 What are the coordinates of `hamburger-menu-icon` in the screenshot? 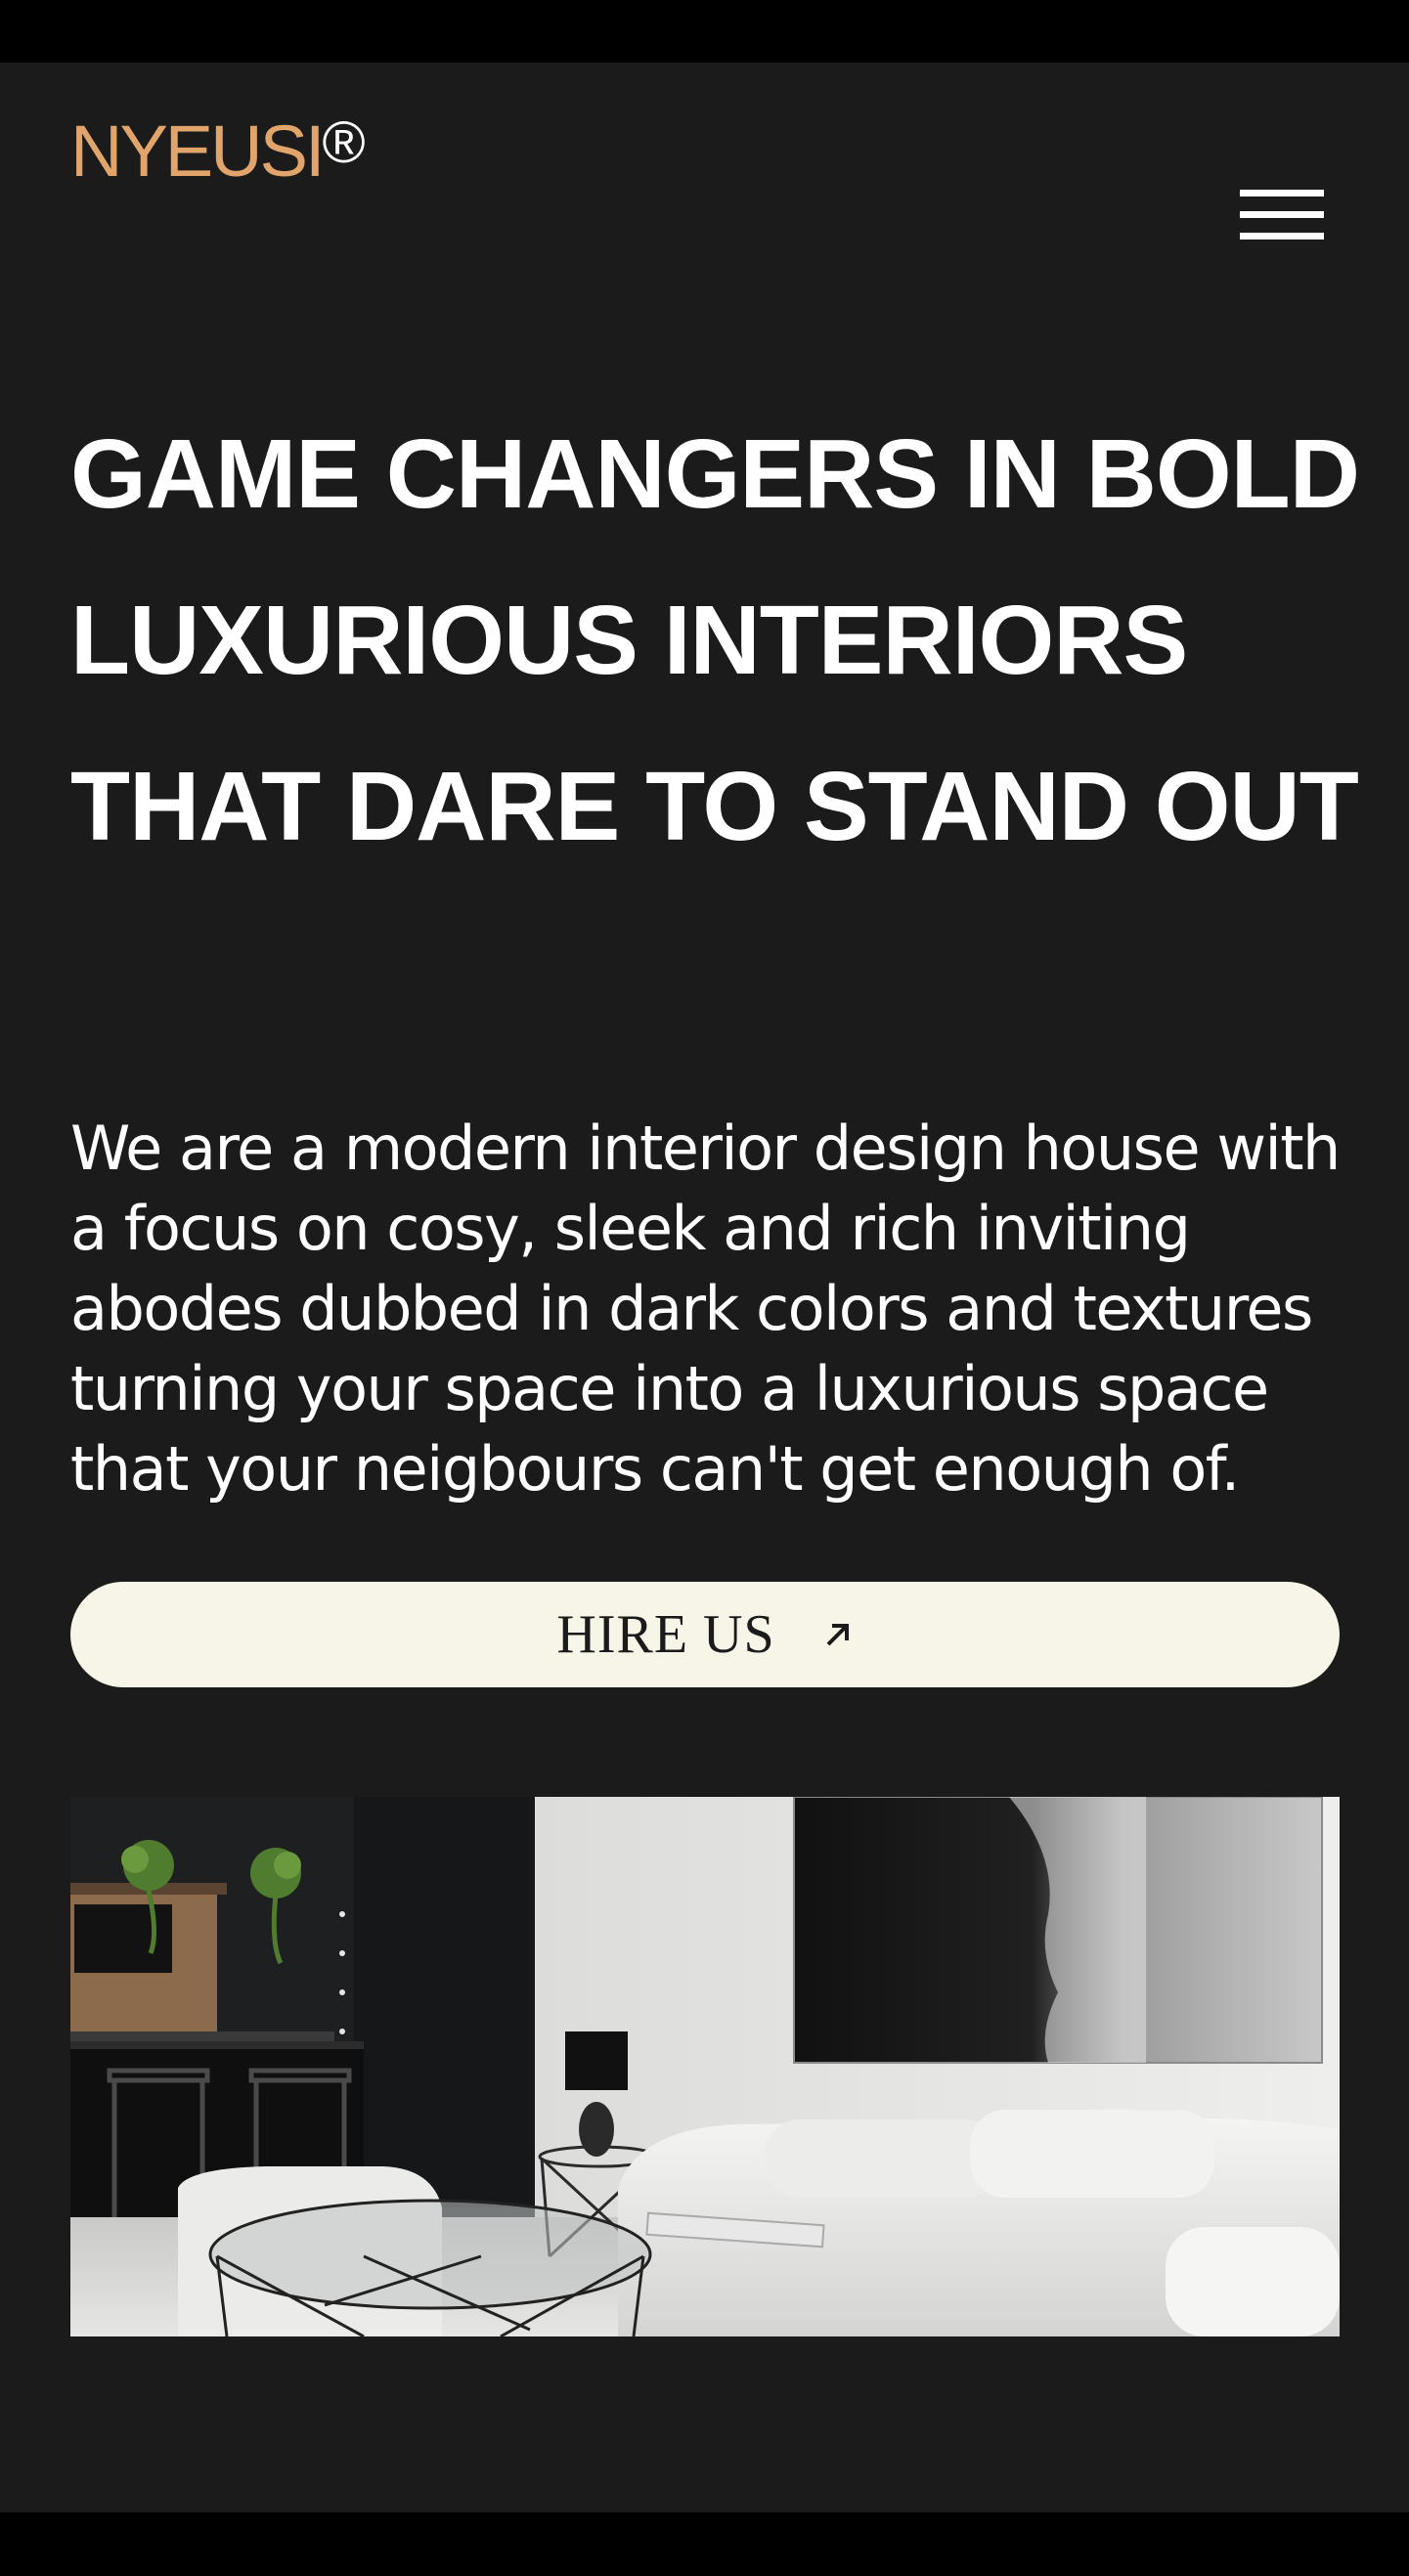 It's located at (1284, 215).